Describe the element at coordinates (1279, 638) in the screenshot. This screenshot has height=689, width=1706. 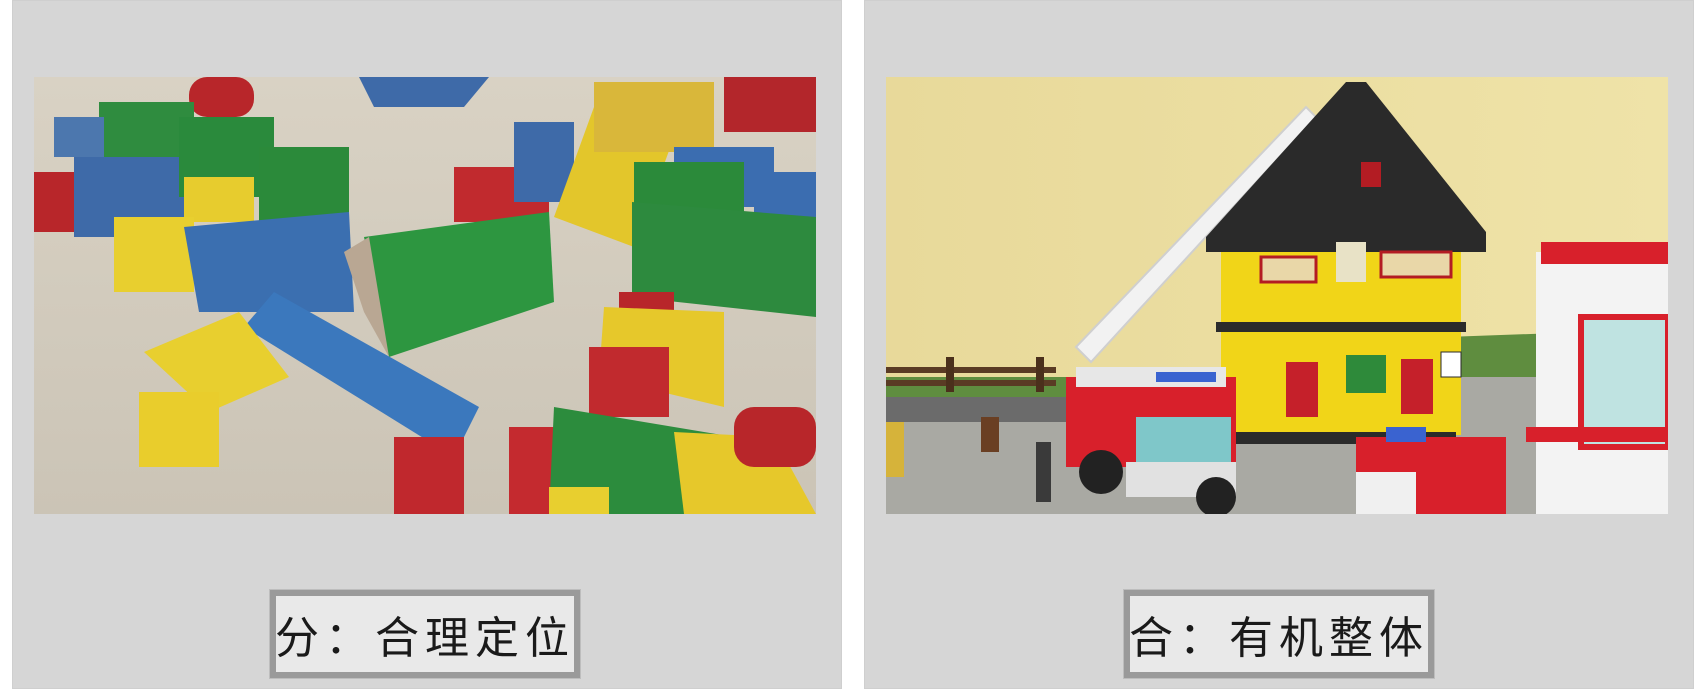
I see `caption-right: 合：有机整体` at that location.